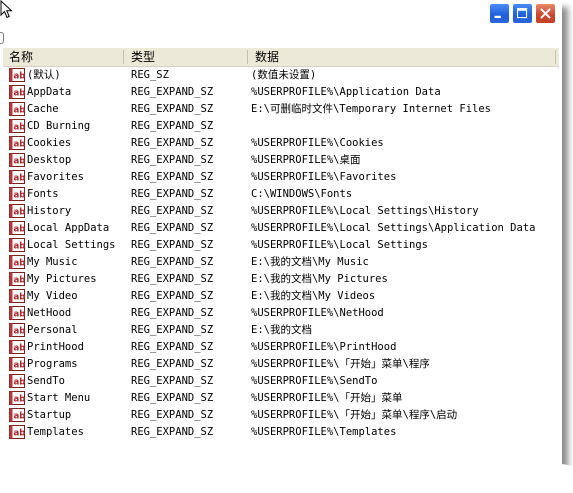  I want to click on list-row: ab My Music REG_EXPAND_SZ E:\我的文档\My Music, so click(281, 262).